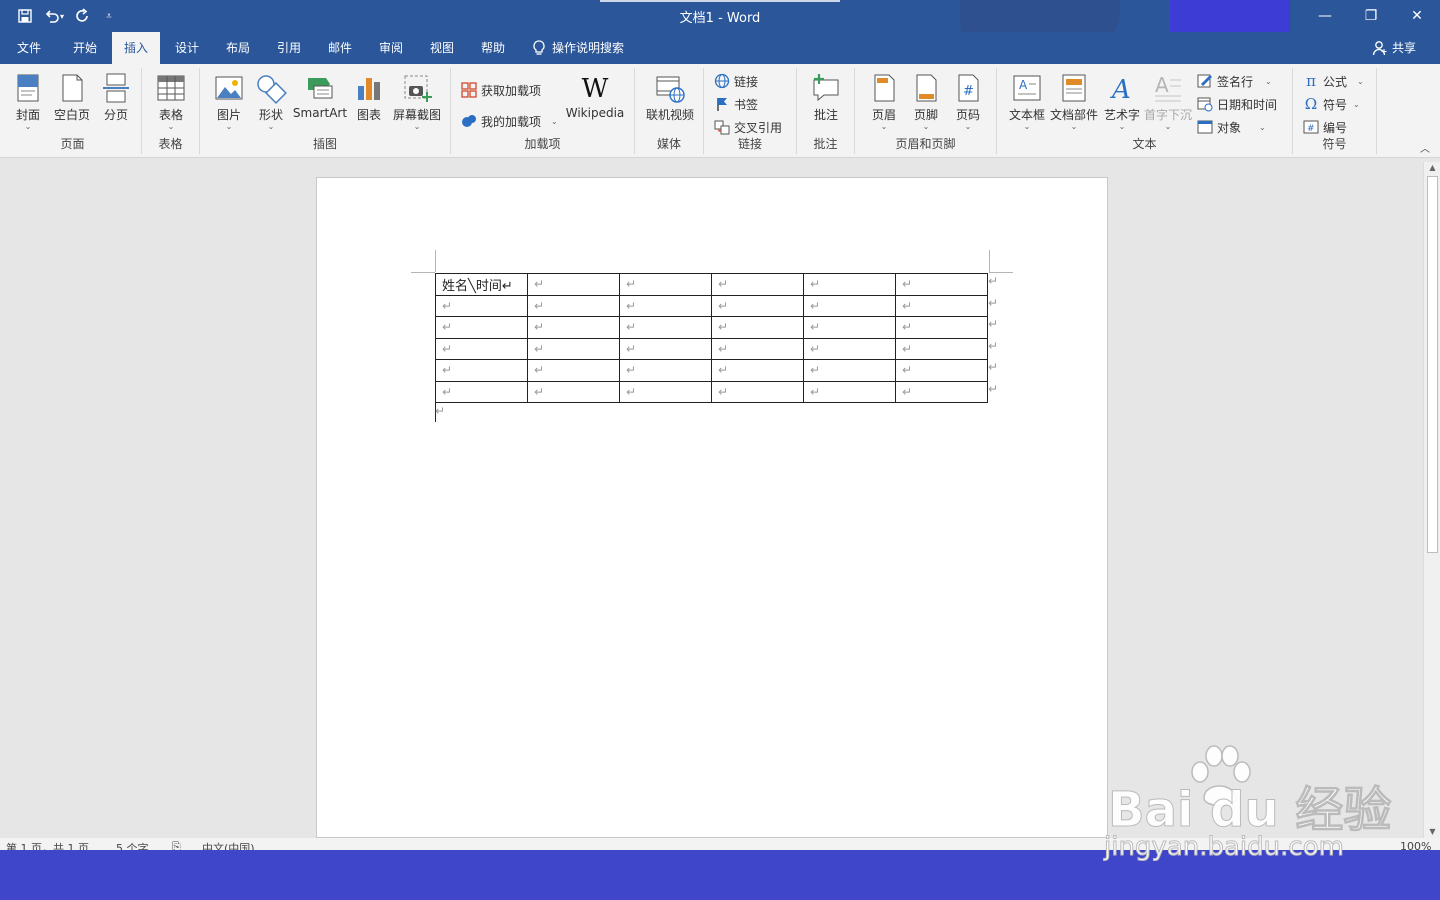 The height and width of the screenshot is (900, 1440). Describe the element at coordinates (884, 100) in the screenshot. I see `header-button: 页眉 ⌄` at that location.